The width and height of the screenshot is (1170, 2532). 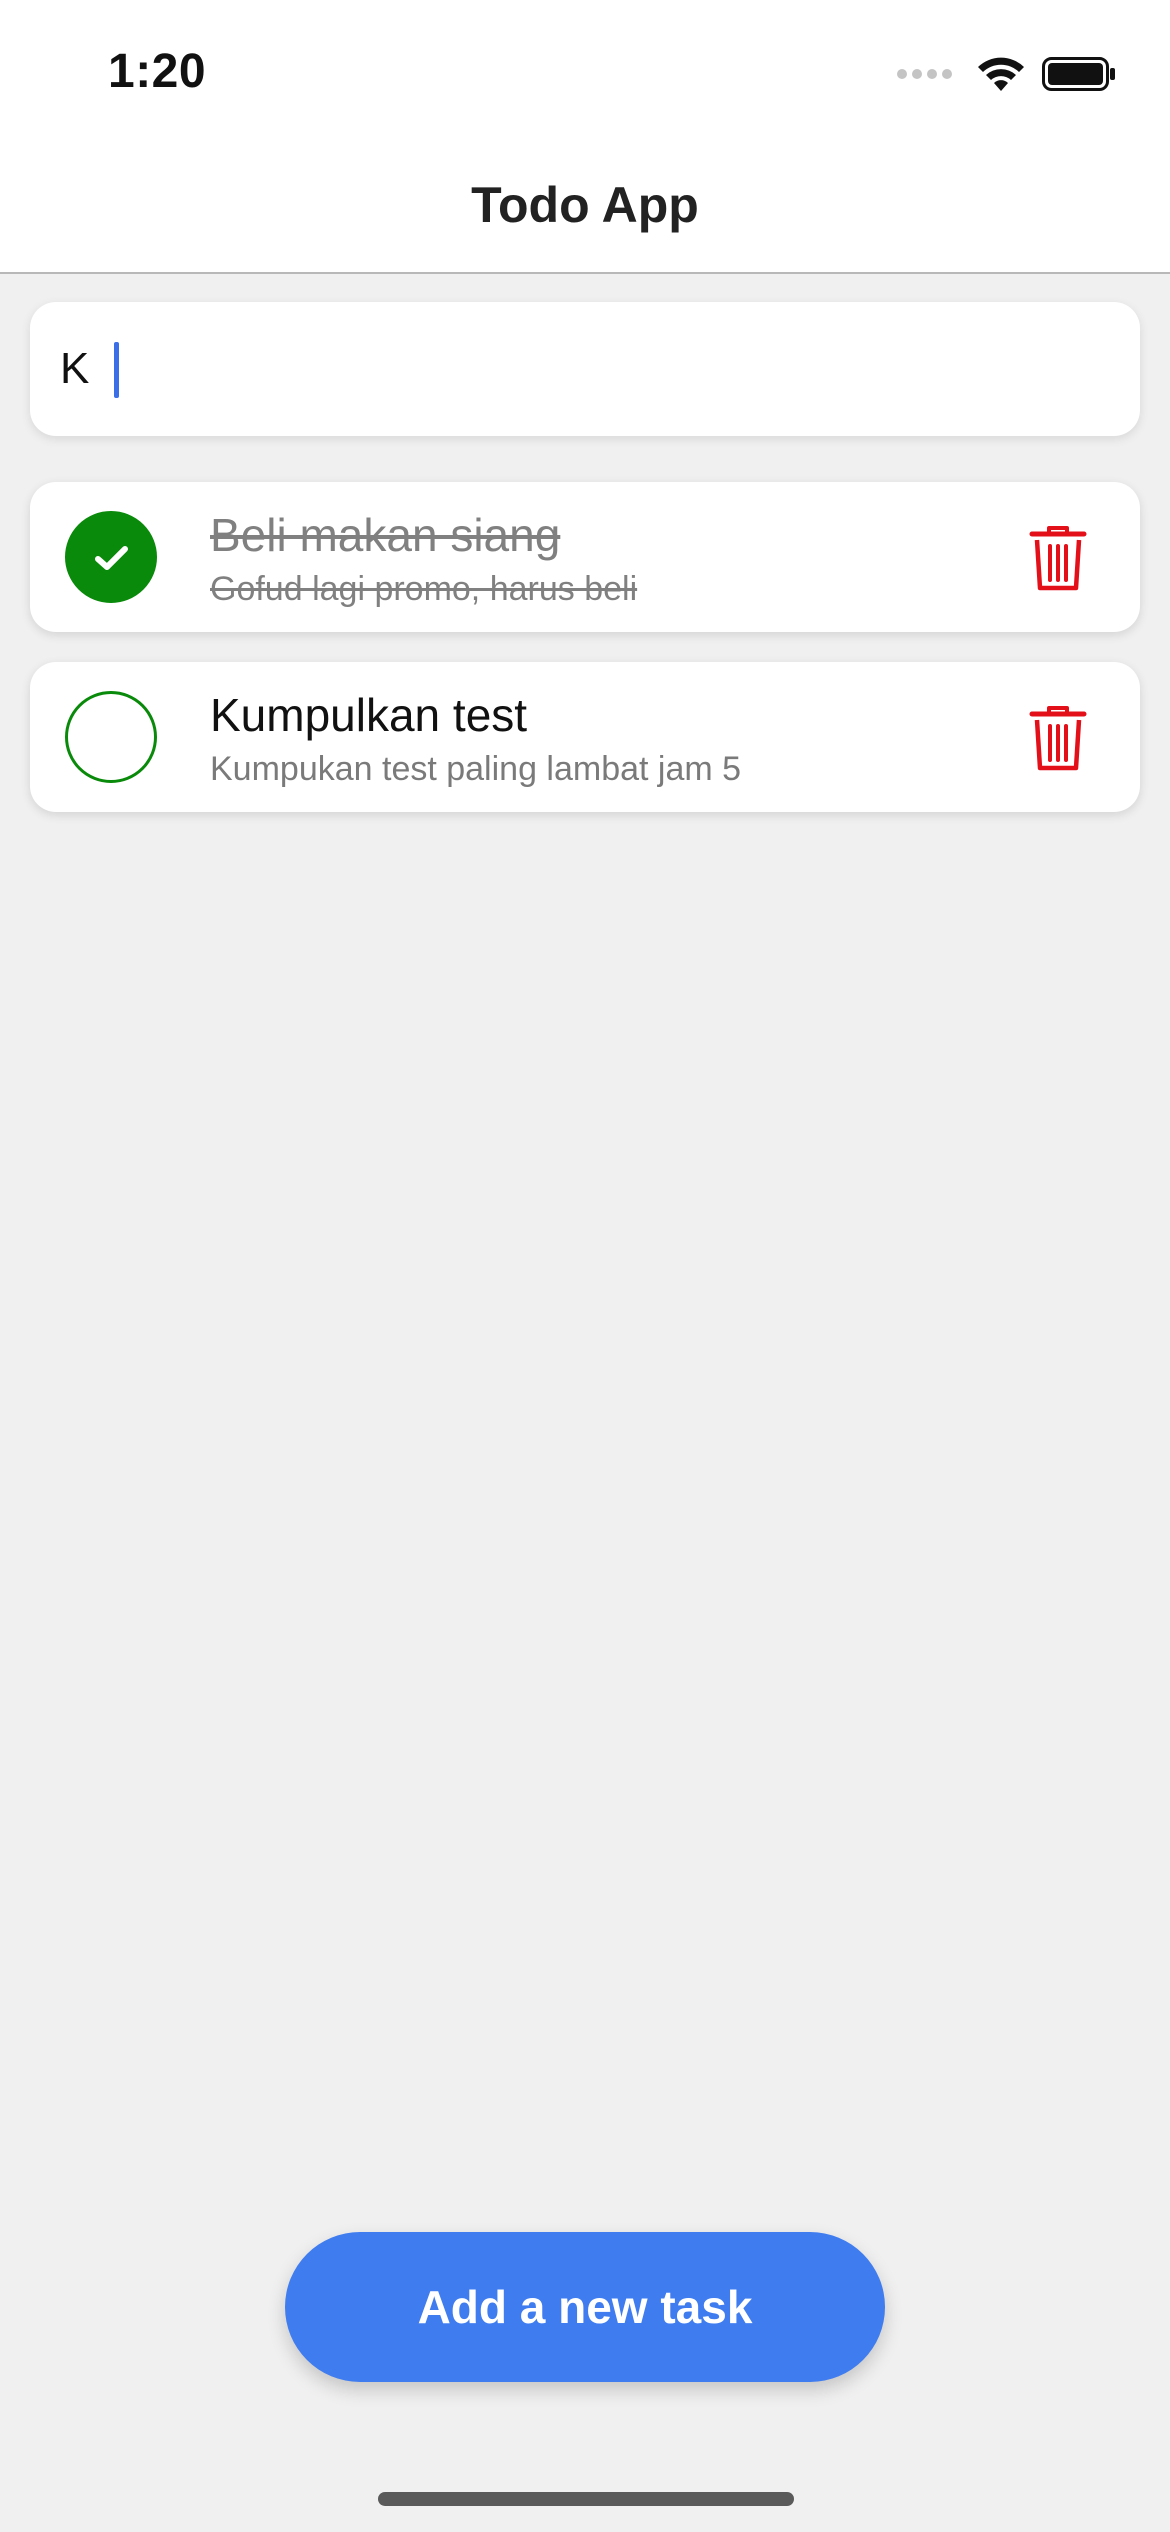 I want to click on task-subtitle: Kumpukan test paling lambat jam 5, so click(x=476, y=769).